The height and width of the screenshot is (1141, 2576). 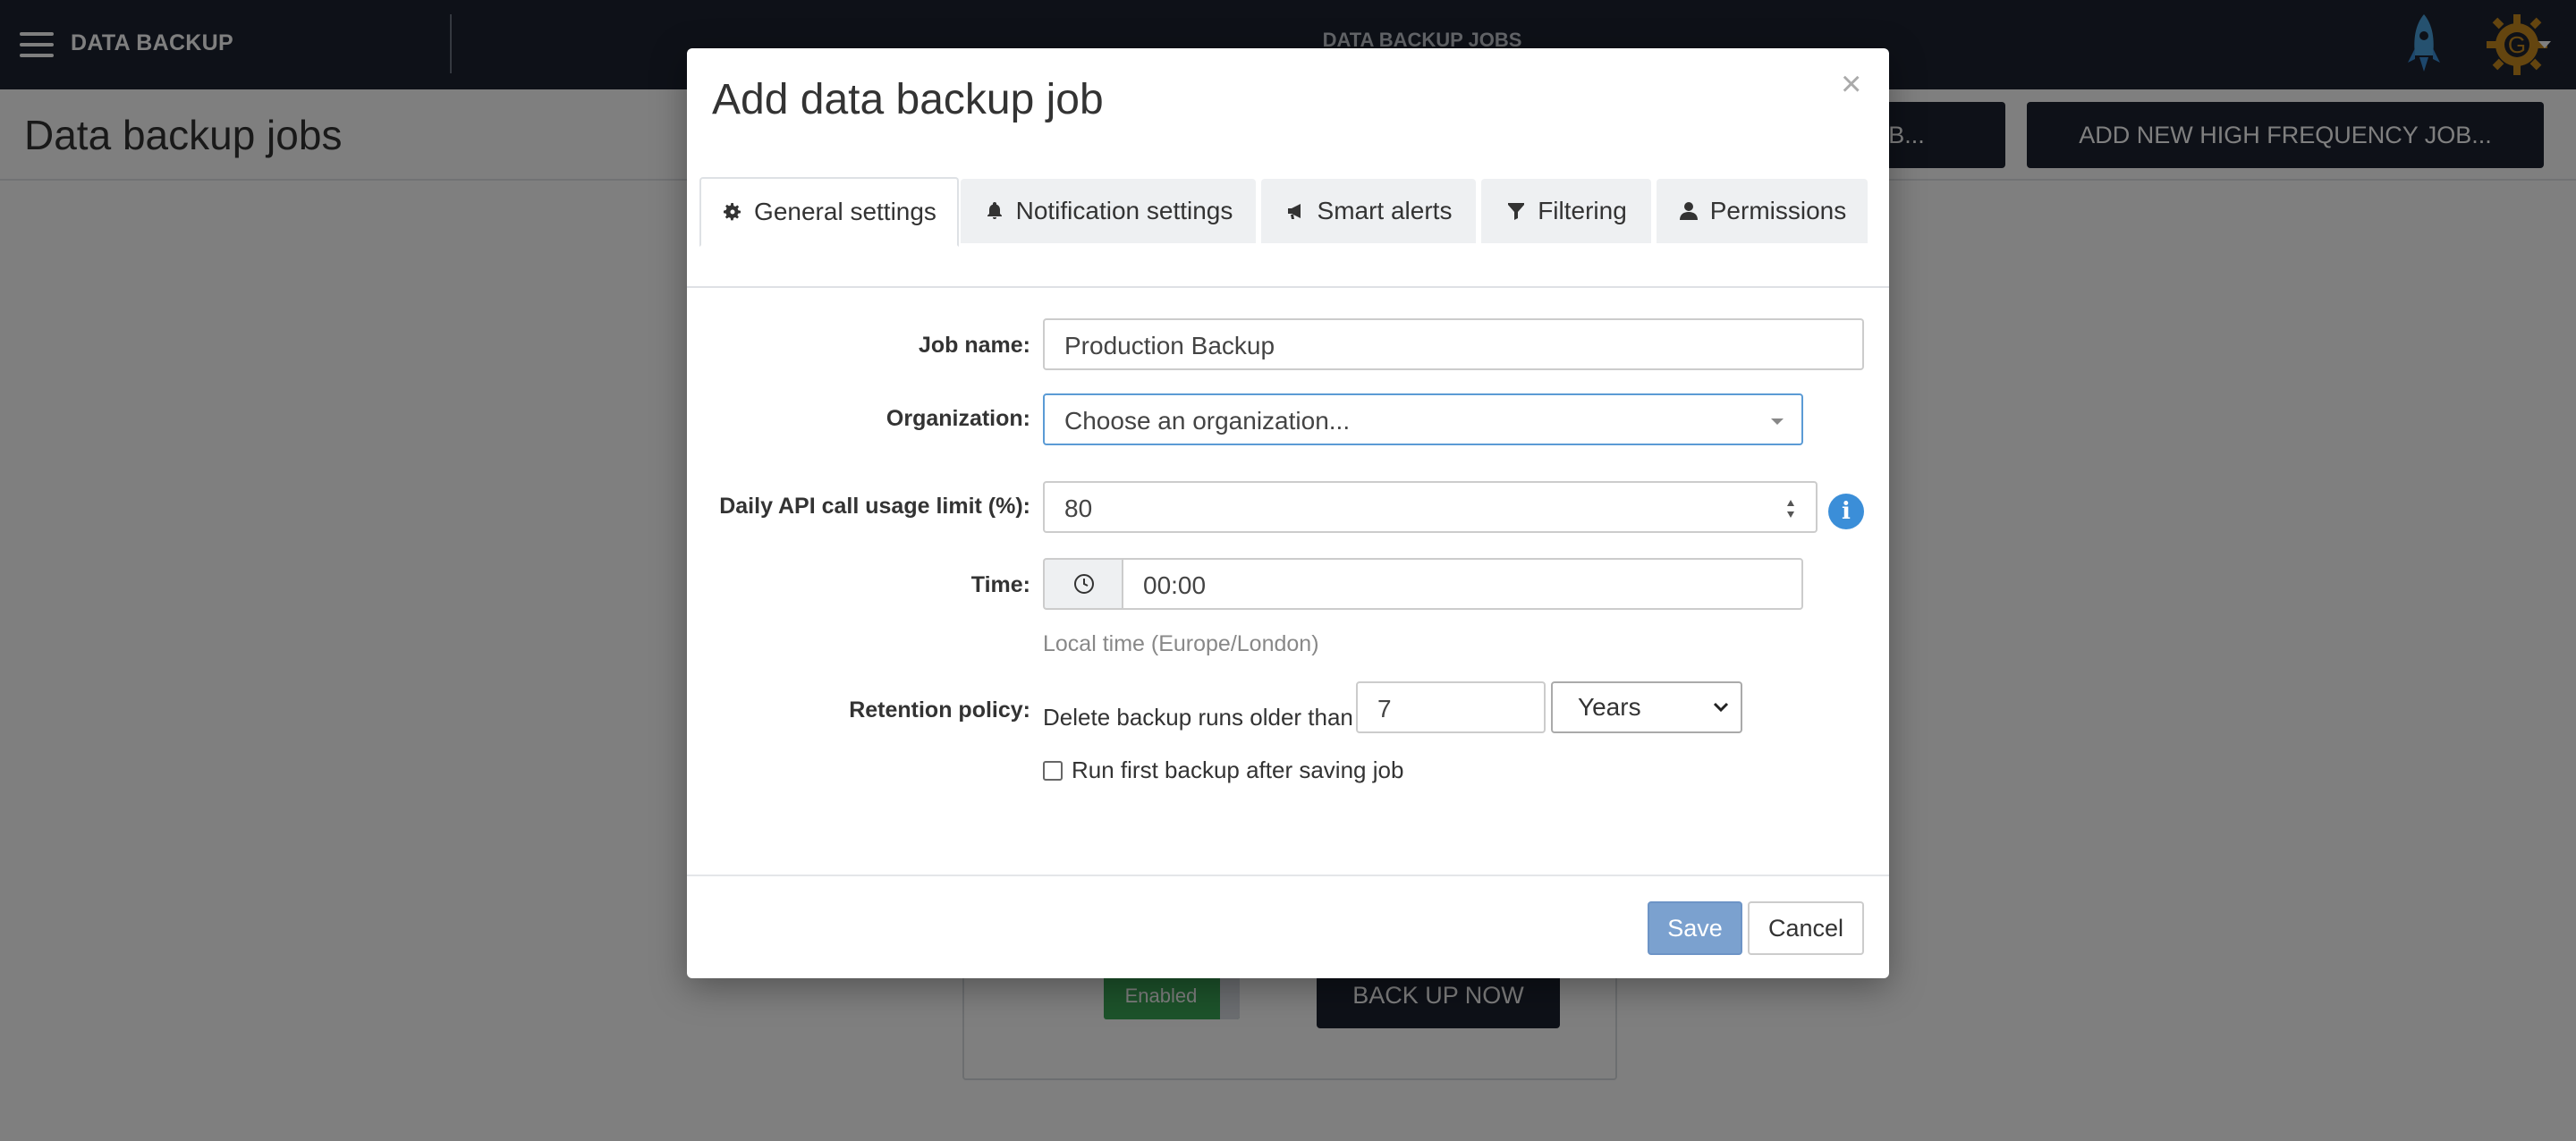 What do you see at coordinates (874, 506) in the screenshot?
I see `api-limit-label: Daily API call usage limit (%):` at bounding box center [874, 506].